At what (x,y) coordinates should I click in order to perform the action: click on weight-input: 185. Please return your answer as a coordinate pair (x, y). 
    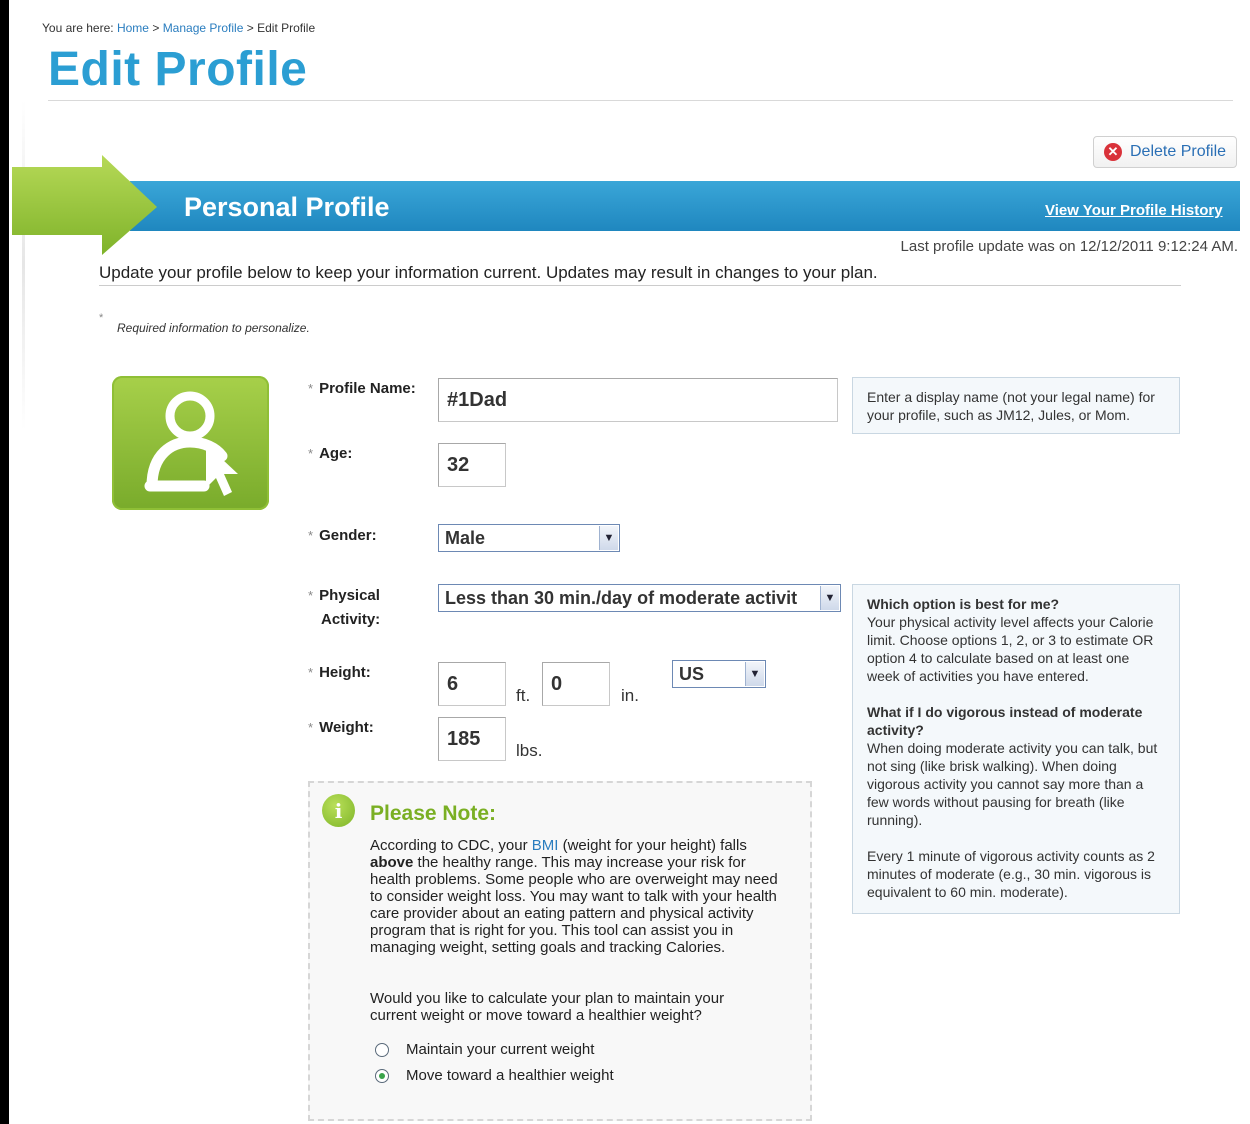
    Looking at the image, I should click on (472, 739).